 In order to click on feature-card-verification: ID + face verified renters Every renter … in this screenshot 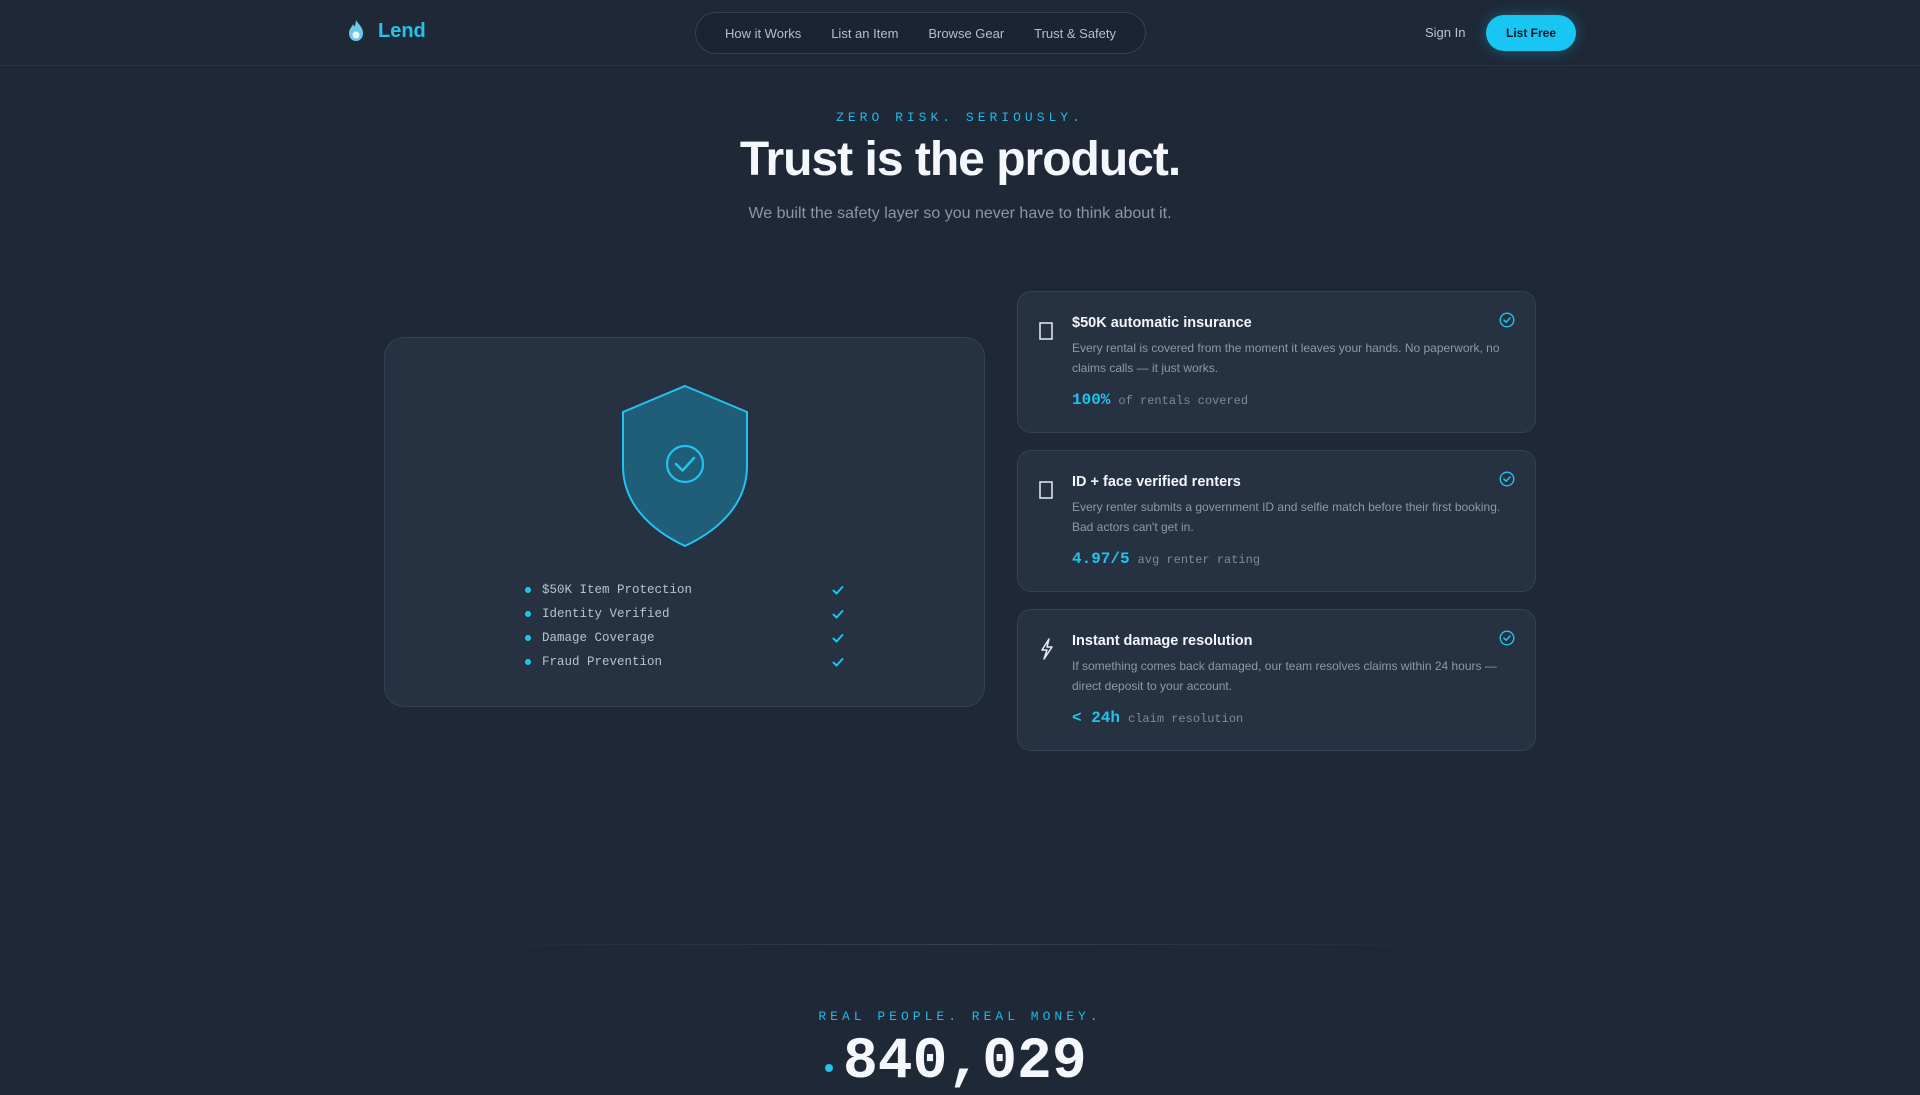, I will do `click(1276, 521)`.